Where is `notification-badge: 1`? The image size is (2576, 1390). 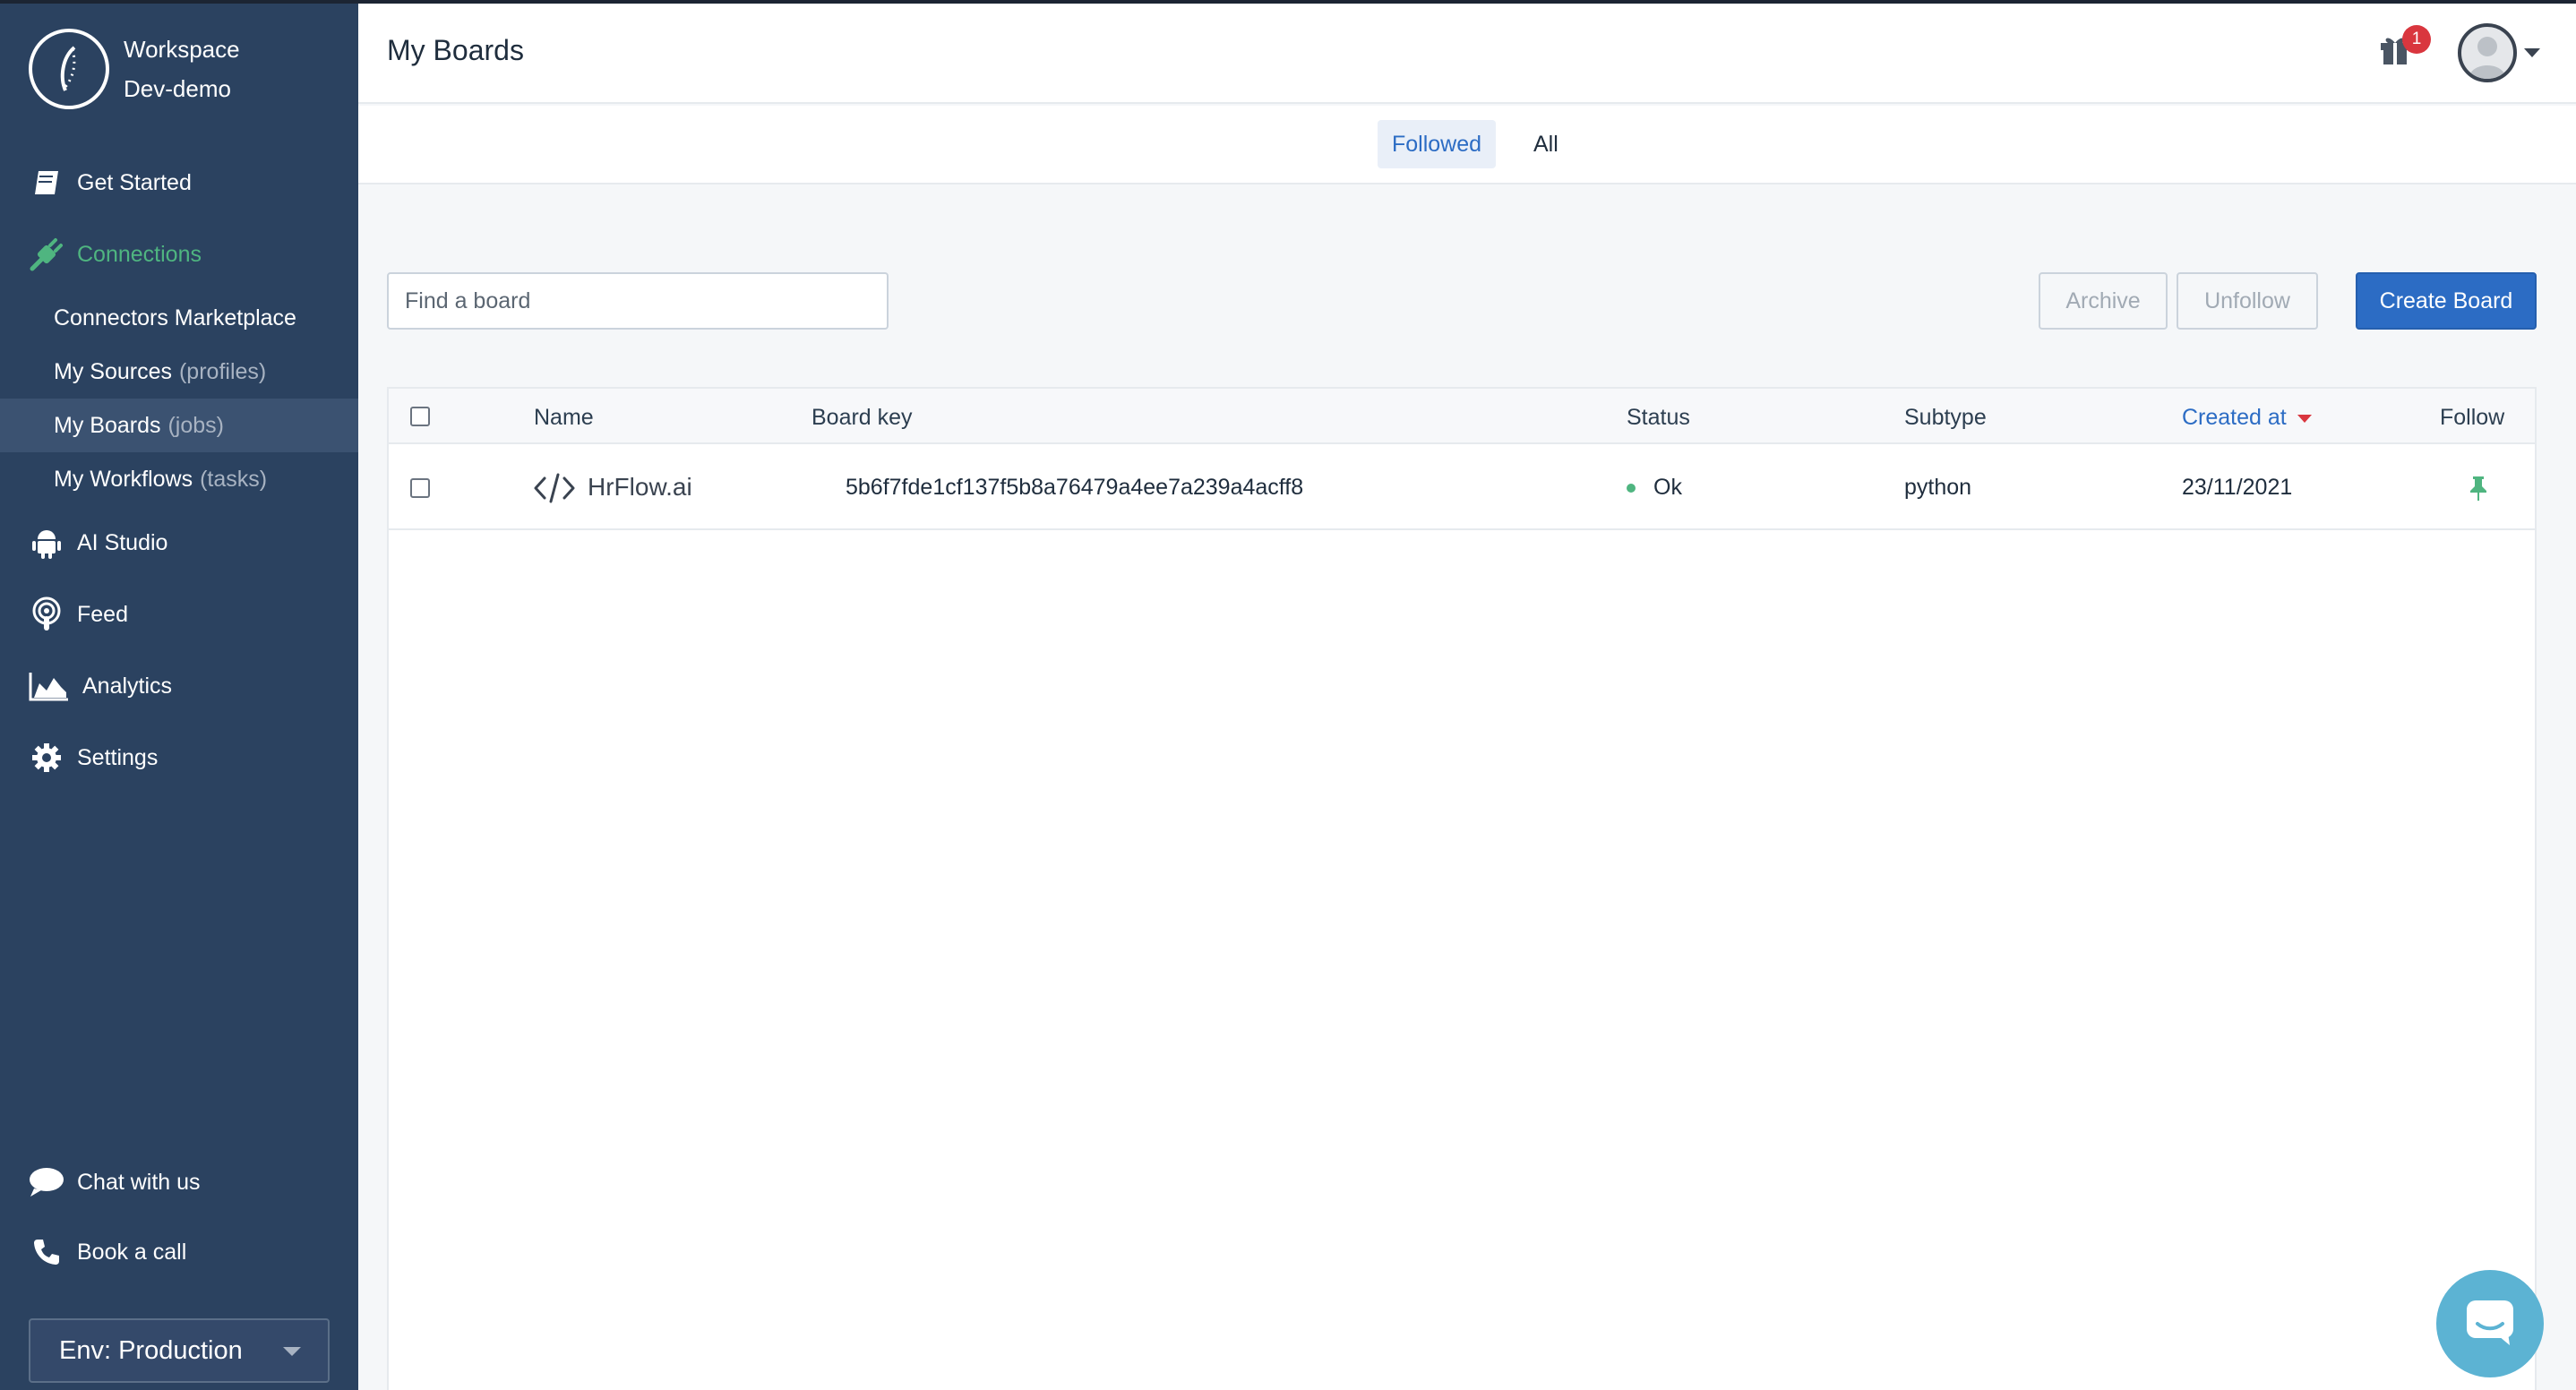 notification-badge: 1 is located at coordinates (2416, 40).